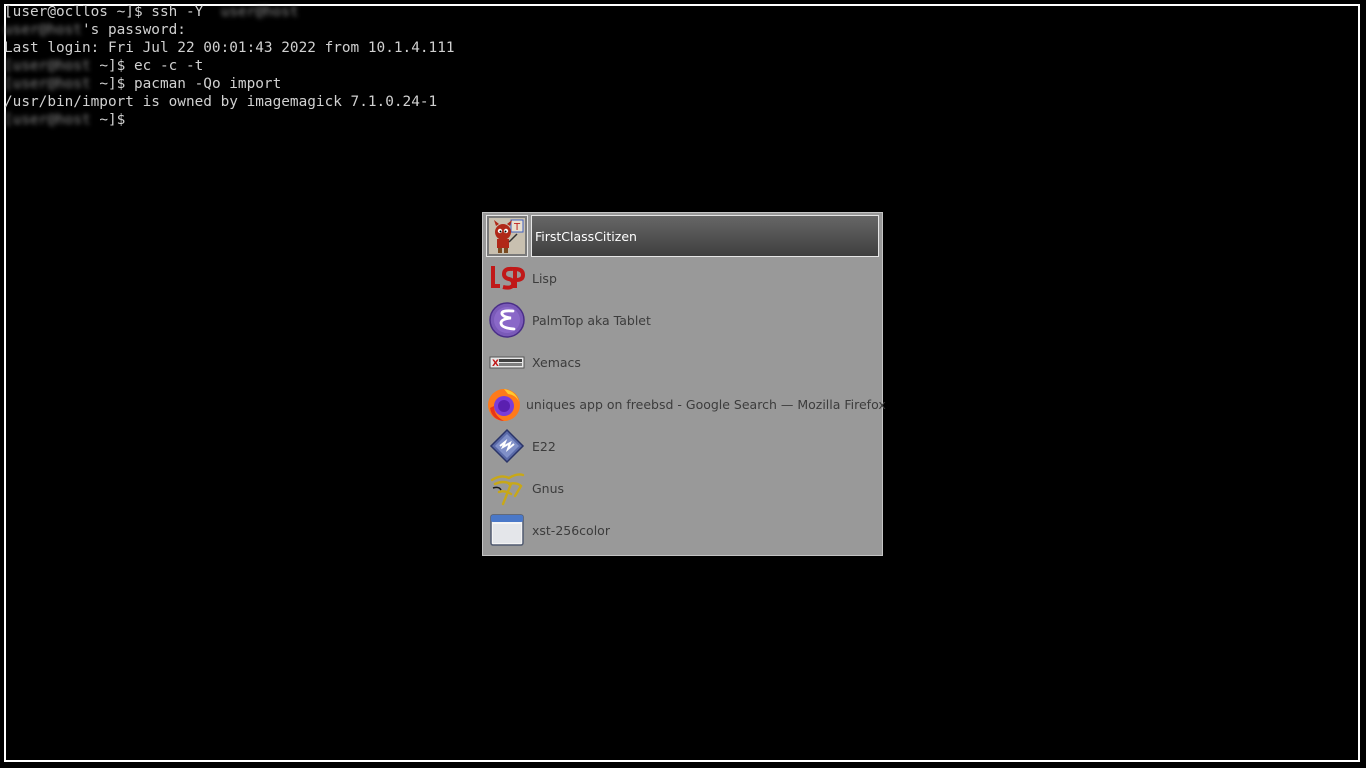  Describe the element at coordinates (705, 236) in the screenshot. I see `selected-highlight: FirstClassCitizen` at that location.